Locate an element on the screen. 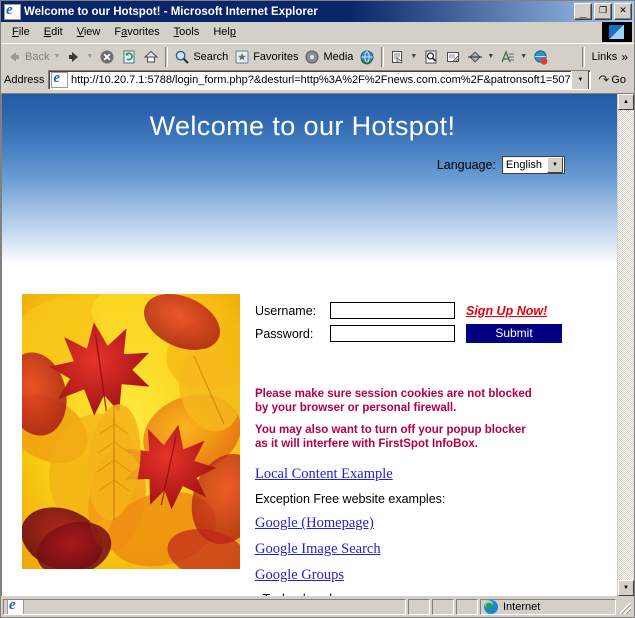 The image size is (635, 618). menu-item-tools: Tools is located at coordinates (187, 32).